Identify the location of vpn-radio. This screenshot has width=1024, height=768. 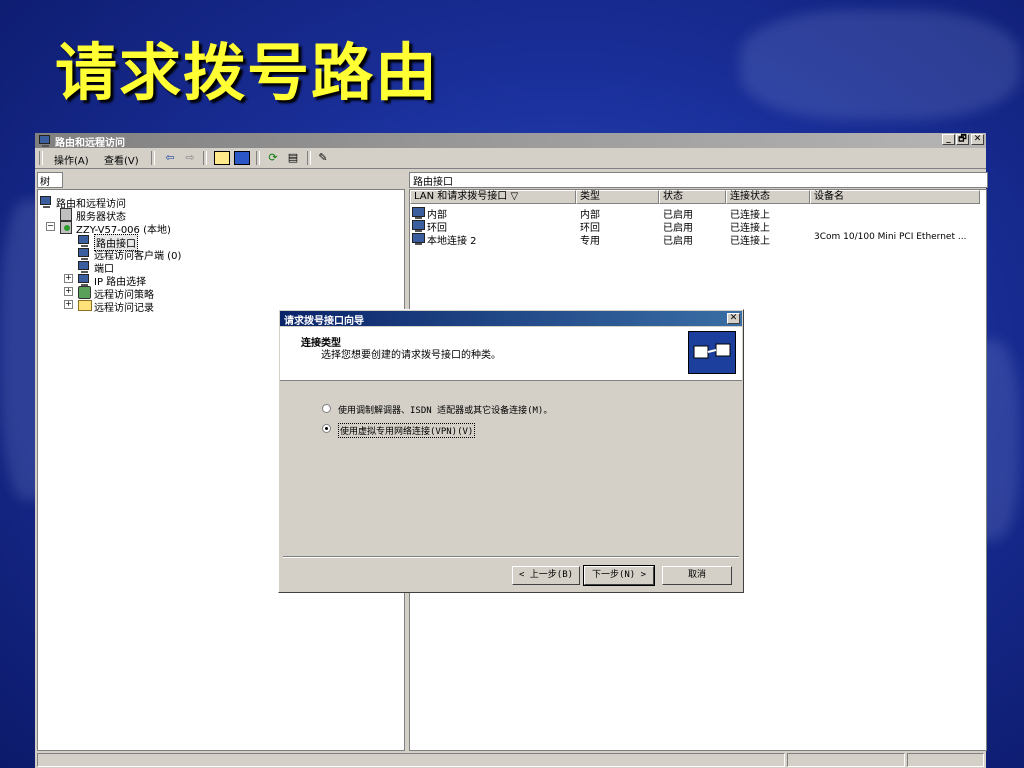
(326, 428).